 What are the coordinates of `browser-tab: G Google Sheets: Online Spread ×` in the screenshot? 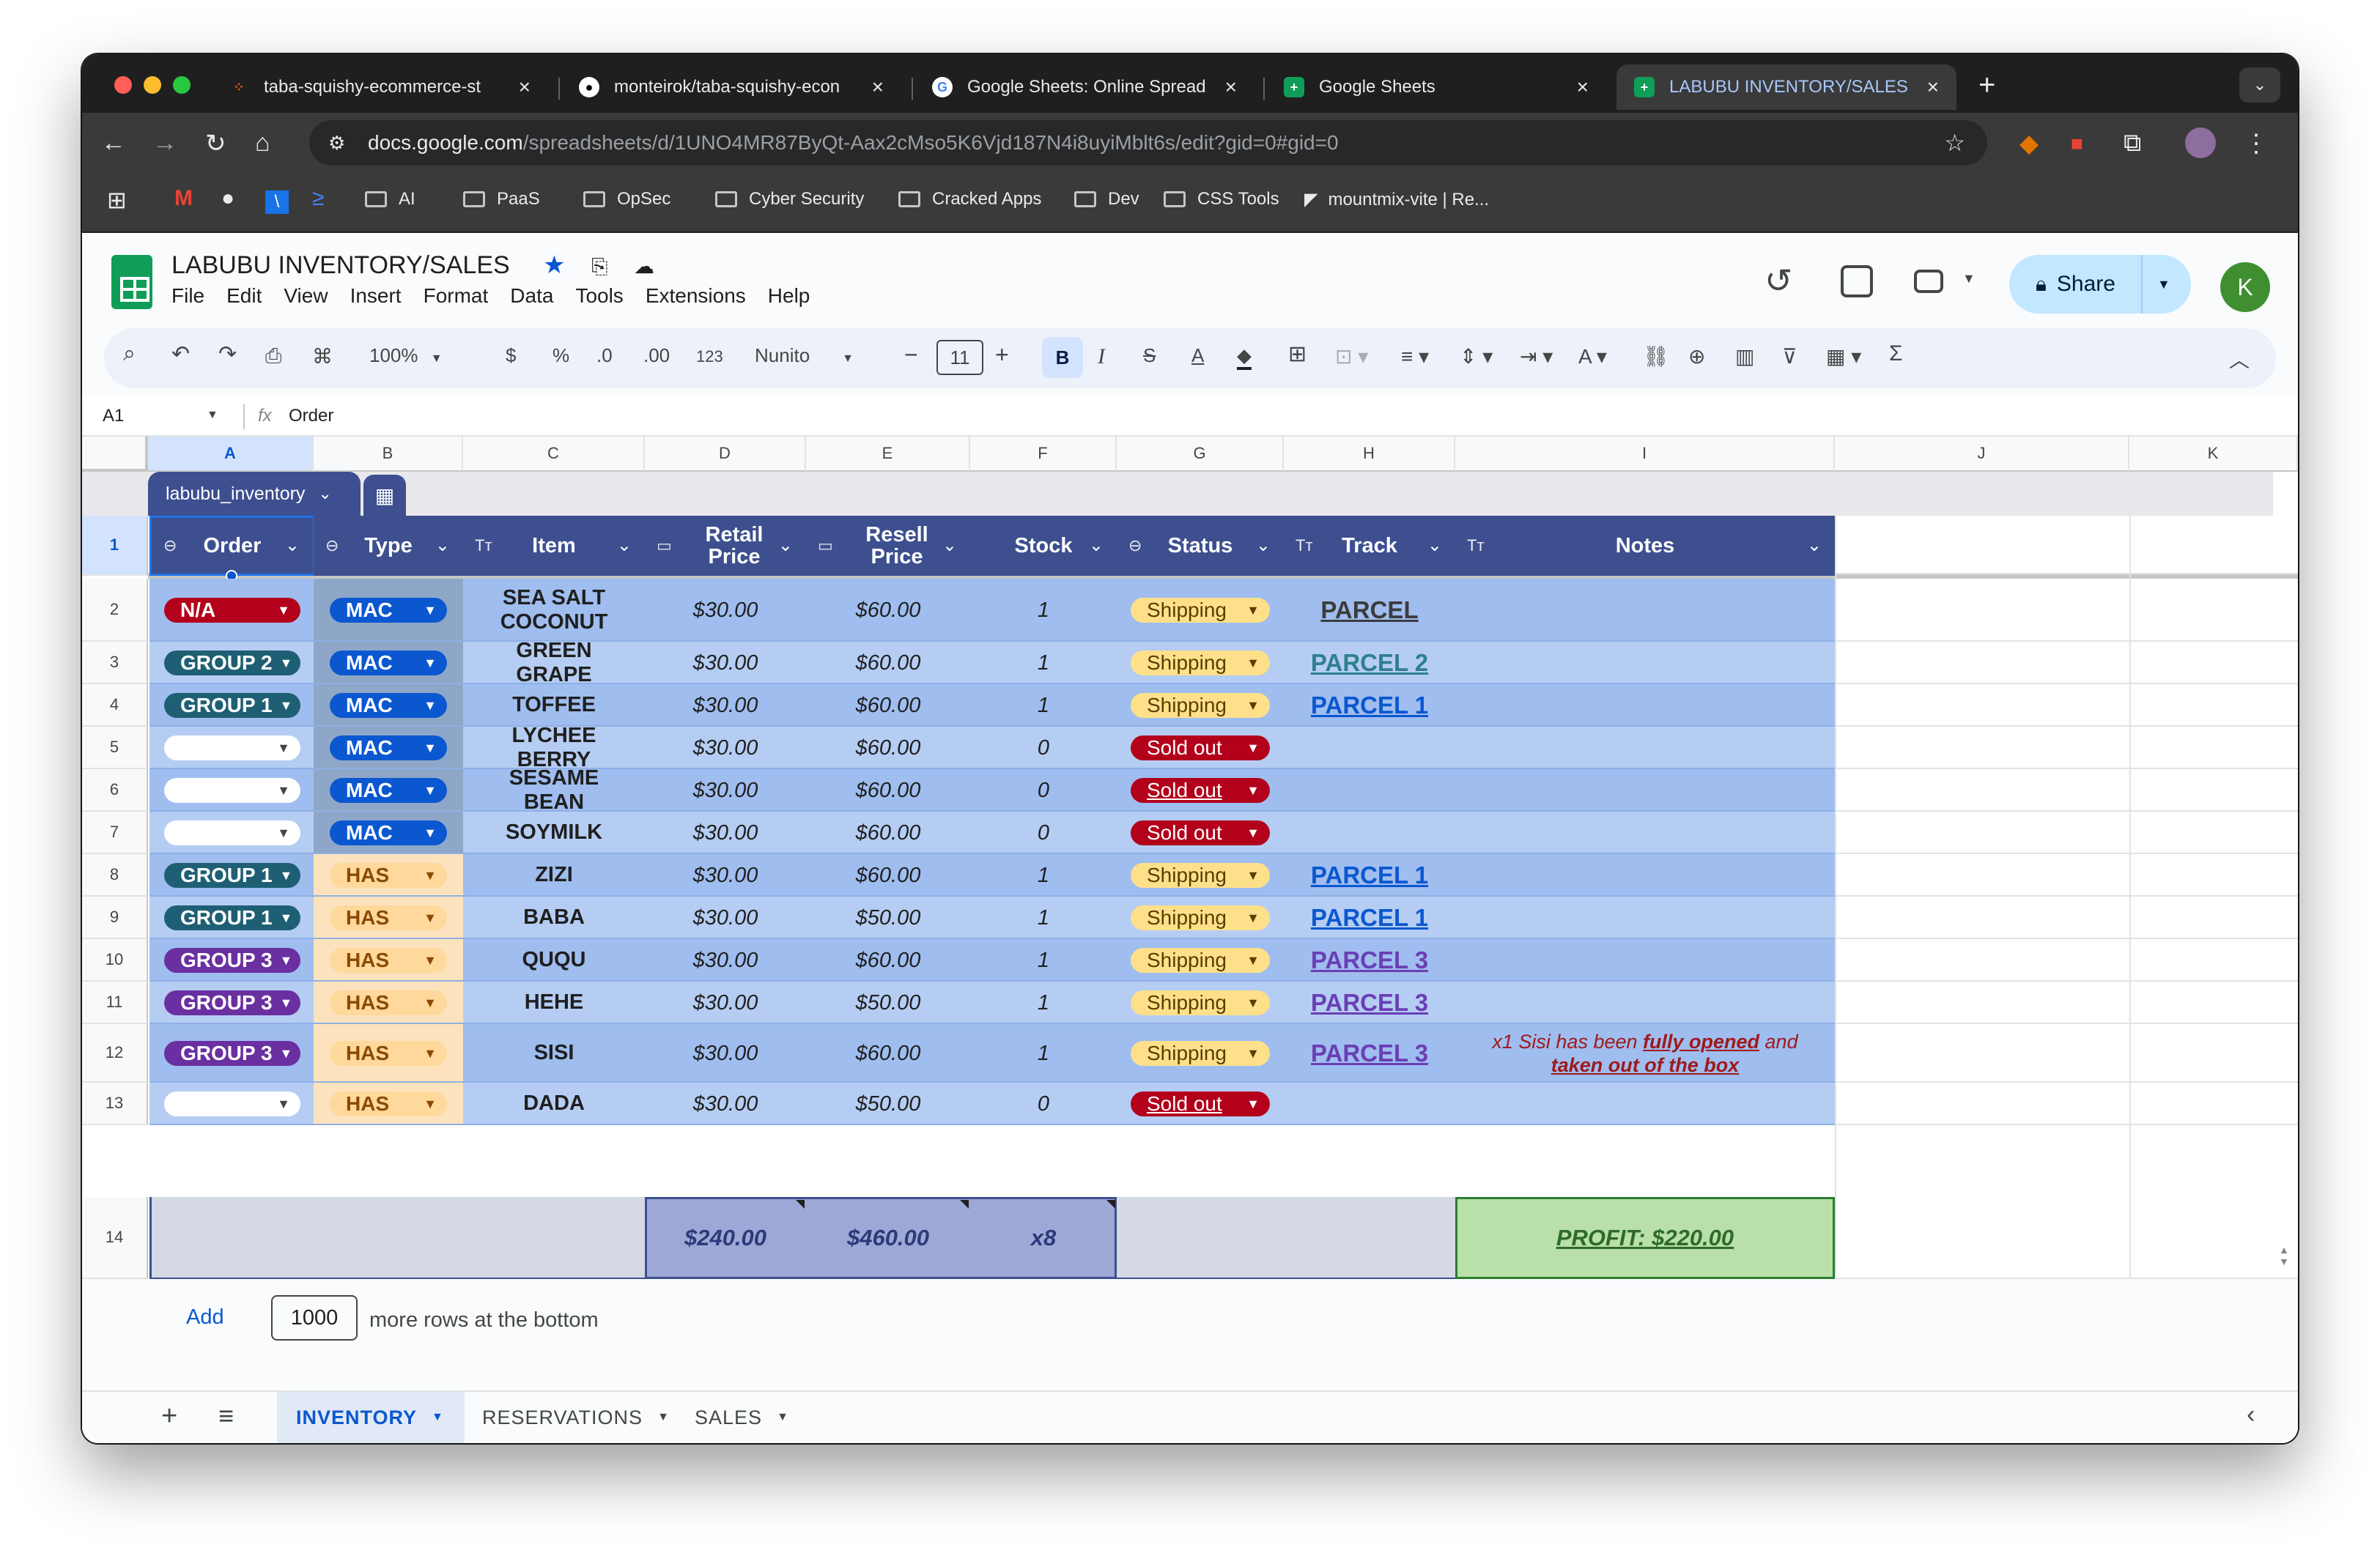 It's located at (1084, 87).